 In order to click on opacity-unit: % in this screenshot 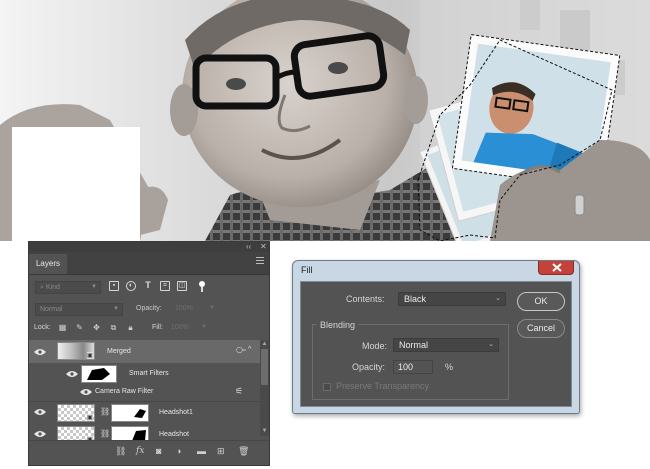, I will do `click(449, 367)`.